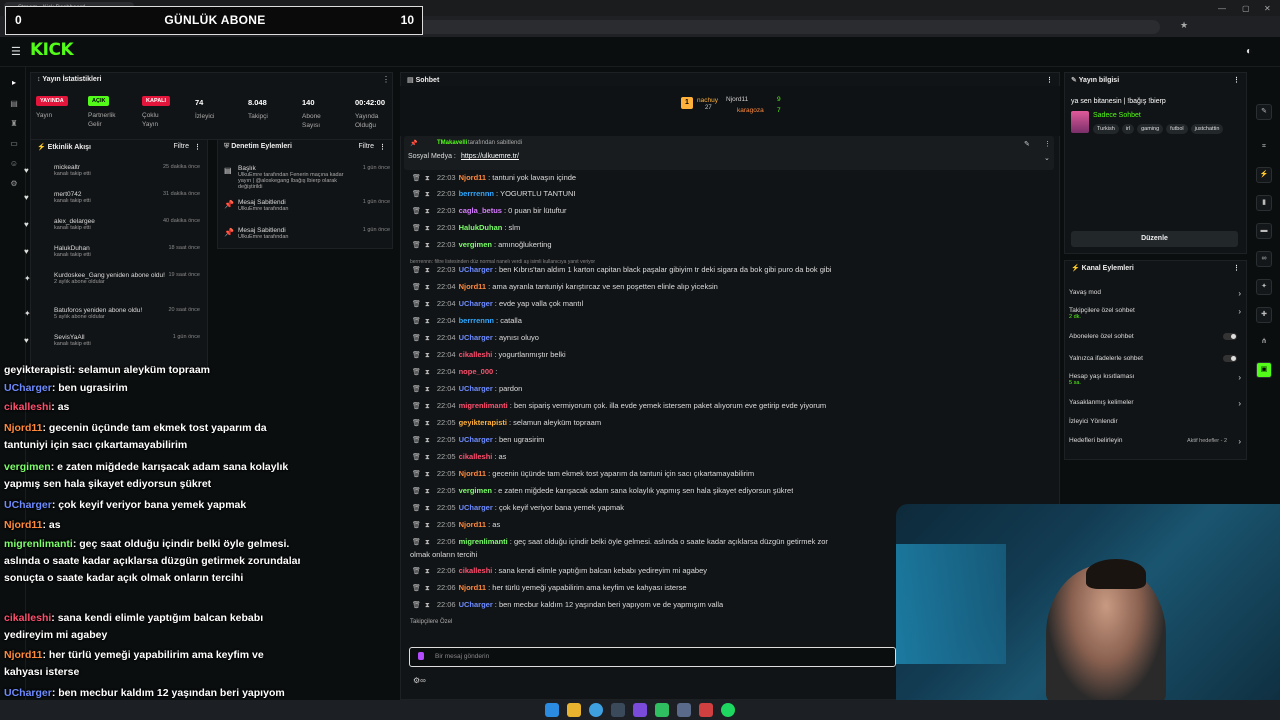 This screenshot has height=720, width=1280. What do you see at coordinates (1264, 315) in the screenshot?
I see `wrench-icon: ✚` at bounding box center [1264, 315].